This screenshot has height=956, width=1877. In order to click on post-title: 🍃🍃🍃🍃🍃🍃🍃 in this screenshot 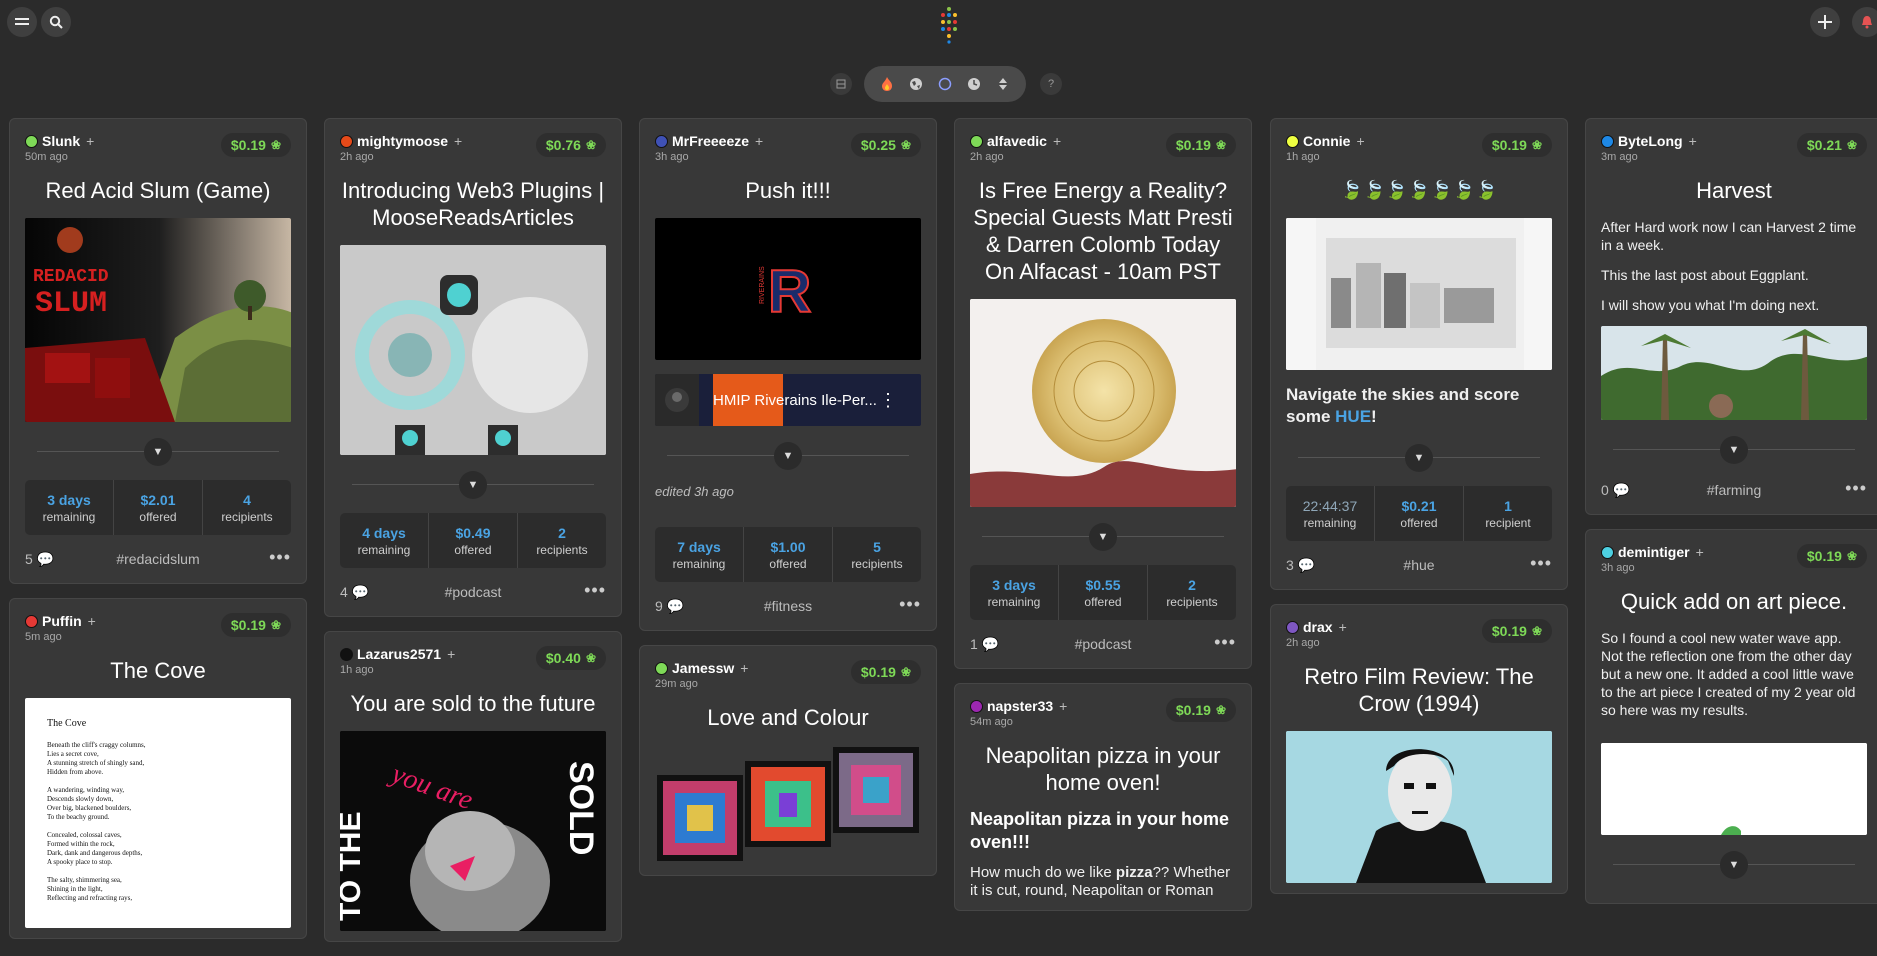, I will do `click(1419, 190)`.